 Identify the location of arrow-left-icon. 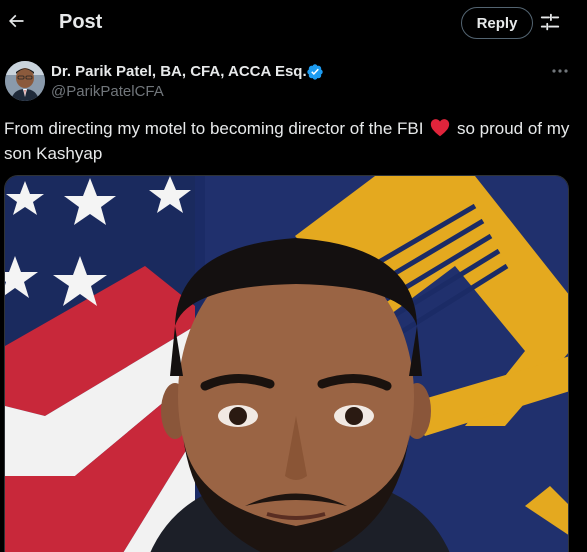
(16, 21).